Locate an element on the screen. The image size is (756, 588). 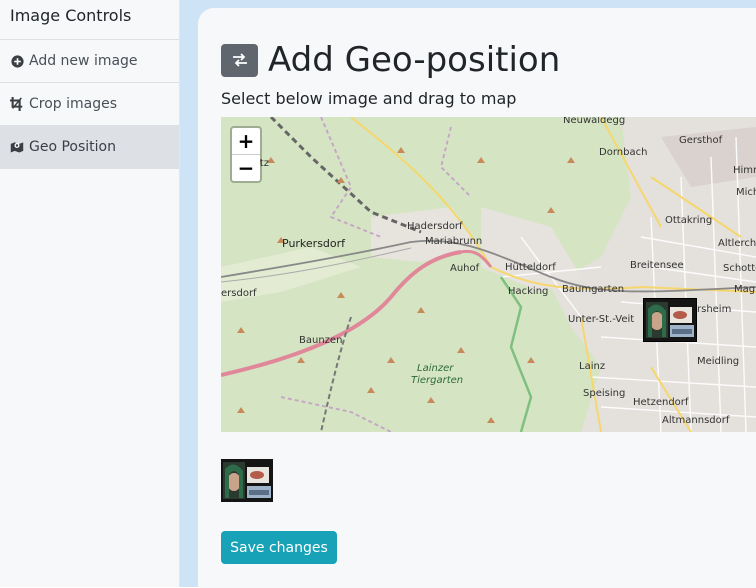
map-label: Unter-St.-Veit is located at coordinates (601, 319).